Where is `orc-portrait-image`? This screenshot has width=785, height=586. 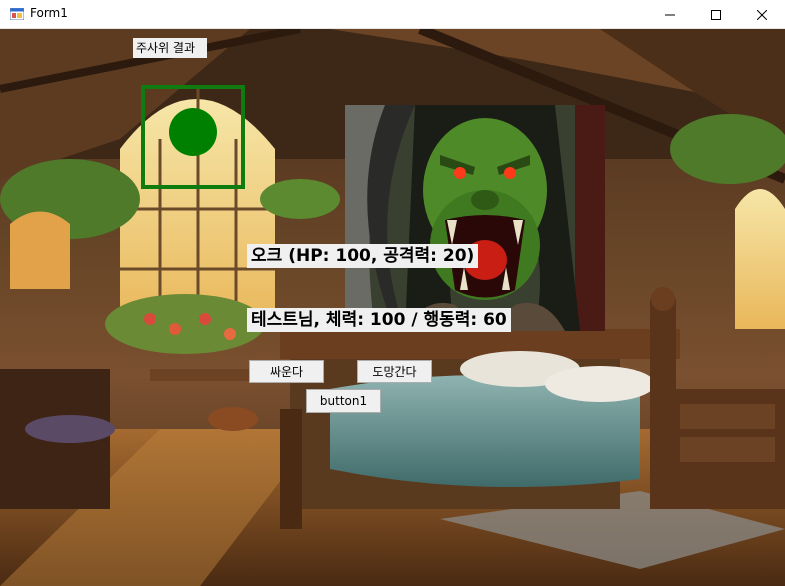
orc-portrait-image is located at coordinates (475, 218).